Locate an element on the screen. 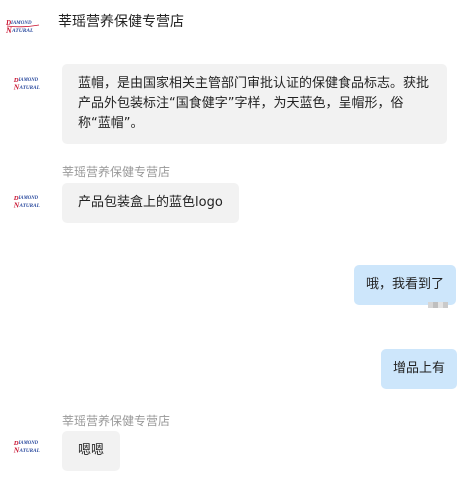  message-text: 哦，我看到了 is located at coordinates (405, 284).